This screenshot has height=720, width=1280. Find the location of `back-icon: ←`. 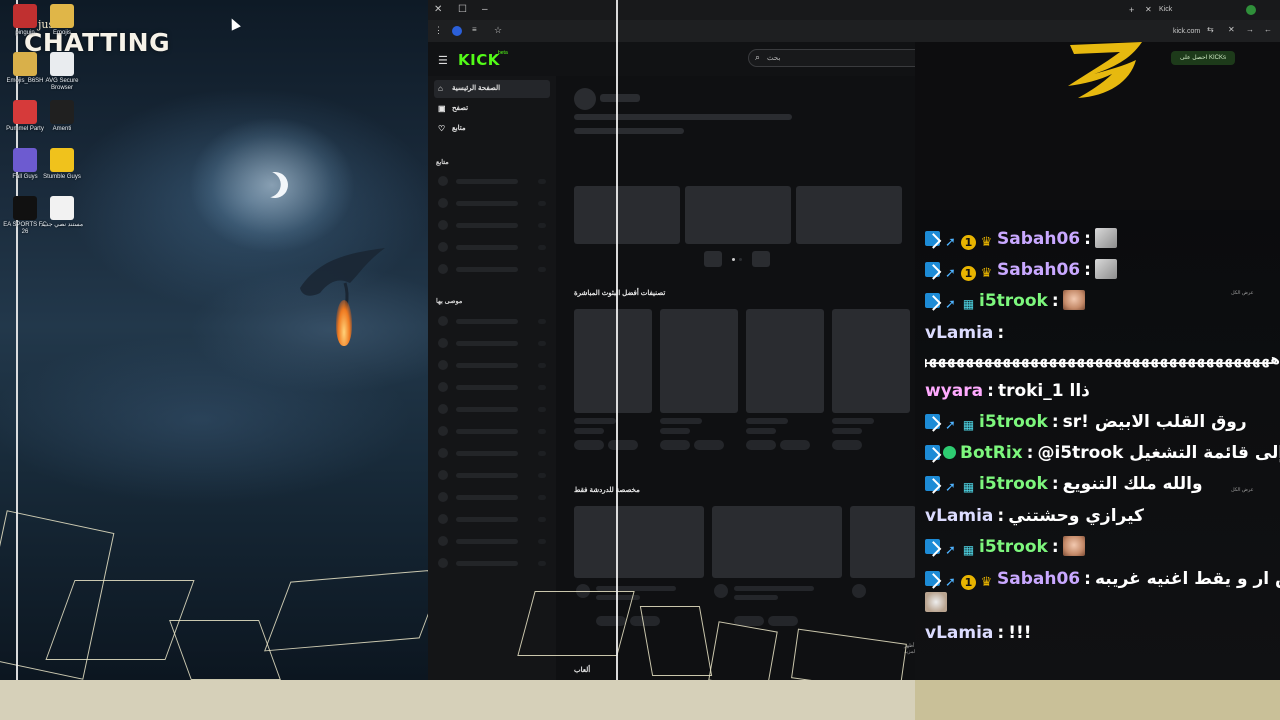

back-icon: ← is located at coordinates (1268, 30).